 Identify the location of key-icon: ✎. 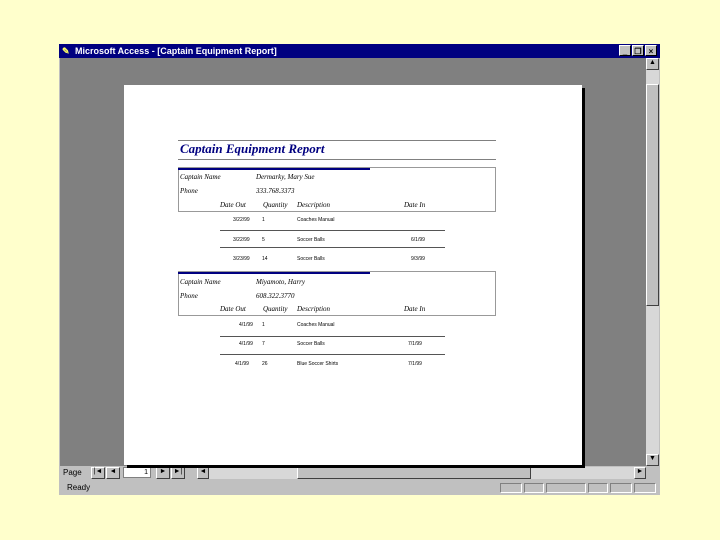
(66, 51).